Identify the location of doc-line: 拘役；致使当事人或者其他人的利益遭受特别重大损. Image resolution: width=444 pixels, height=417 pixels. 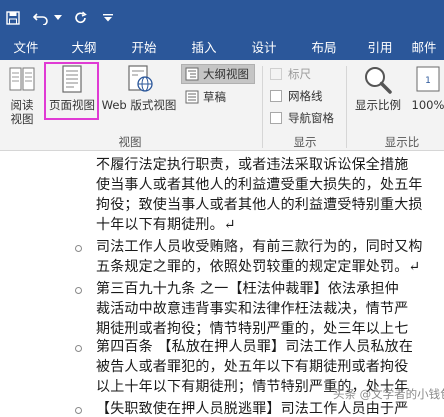
(259, 205).